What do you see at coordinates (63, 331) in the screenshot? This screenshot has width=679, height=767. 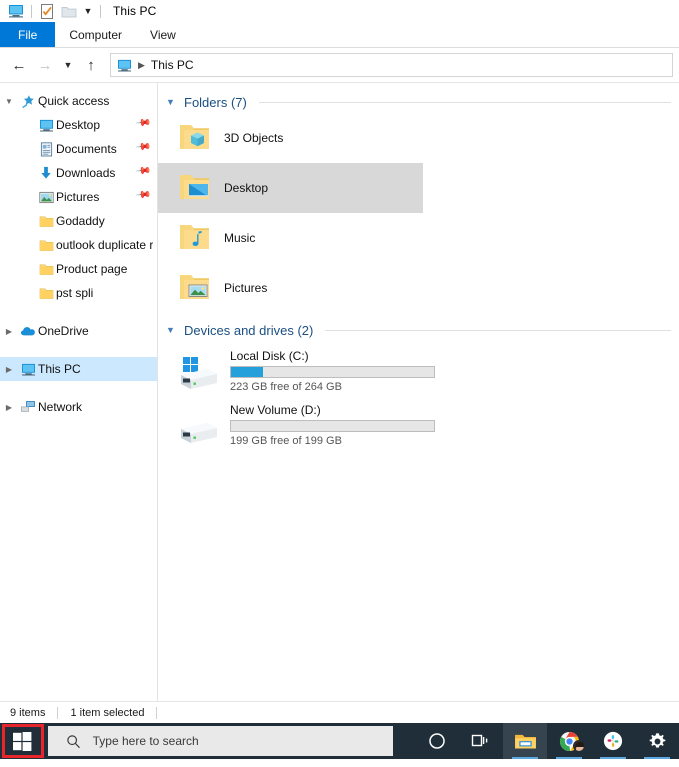 I see `sidebar-item-label: OneDrive` at bounding box center [63, 331].